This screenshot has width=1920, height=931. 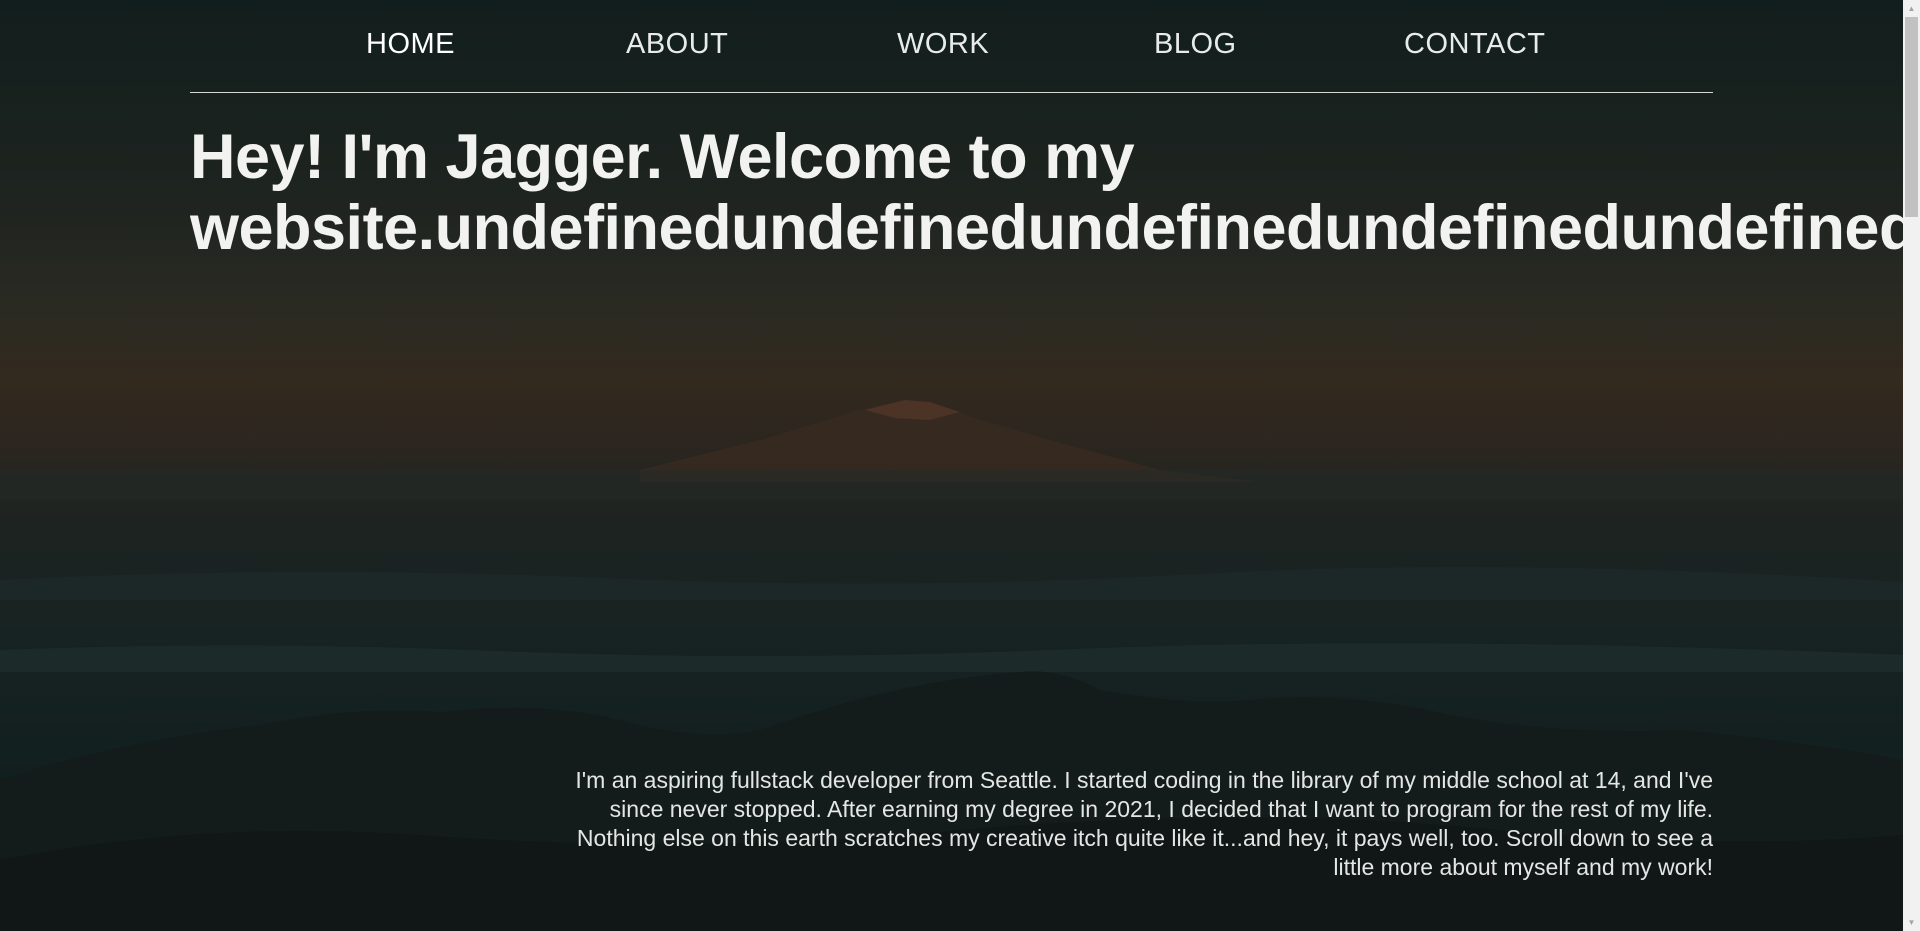 What do you see at coordinates (1195, 44) in the screenshot?
I see `nav-blog-link: BLOG` at bounding box center [1195, 44].